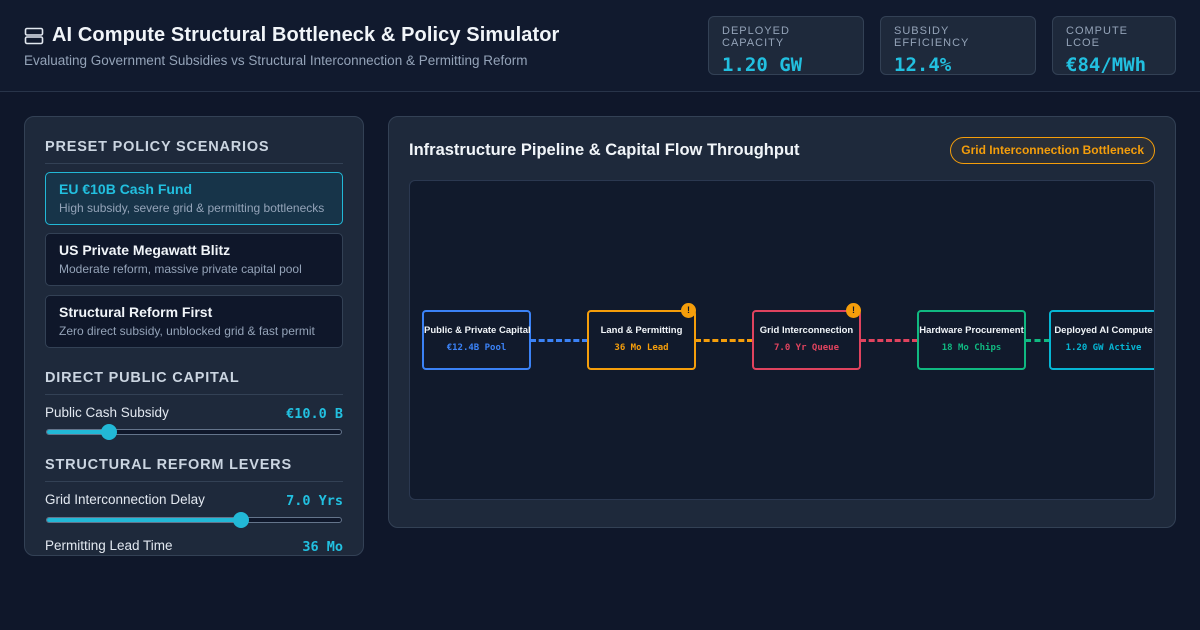 The width and height of the screenshot is (1200, 630). Describe the element at coordinates (145, 250) in the screenshot. I see `scenario-name: US Private Megawatt Blitz` at that location.